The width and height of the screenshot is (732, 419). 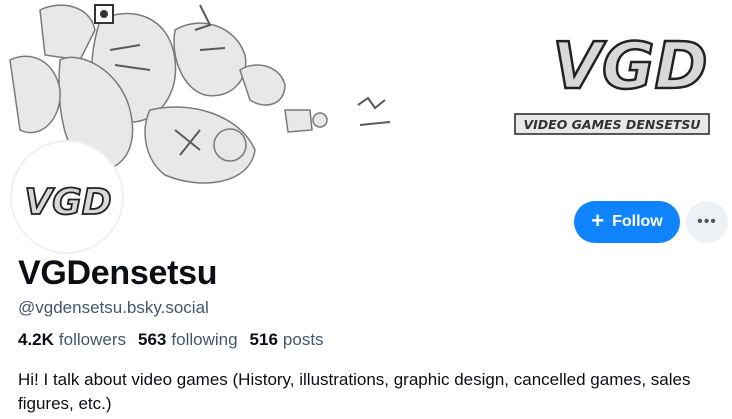 What do you see at coordinates (611, 124) in the screenshot?
I see `banner-logo-subtitle: VIDEO GAMES DENSETSU` at bounding box center [611, 124].